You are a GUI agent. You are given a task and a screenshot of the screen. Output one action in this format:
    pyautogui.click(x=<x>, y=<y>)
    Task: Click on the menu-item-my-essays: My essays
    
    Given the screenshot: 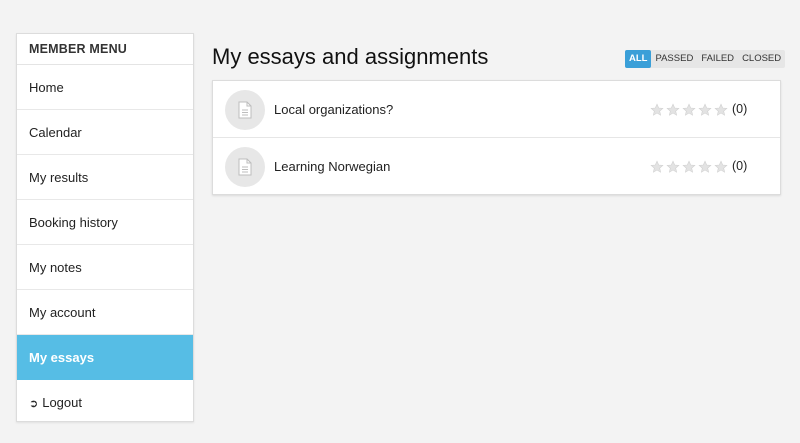 What is the action you would take?
    pyautogui.click(x=105, y=357)
    